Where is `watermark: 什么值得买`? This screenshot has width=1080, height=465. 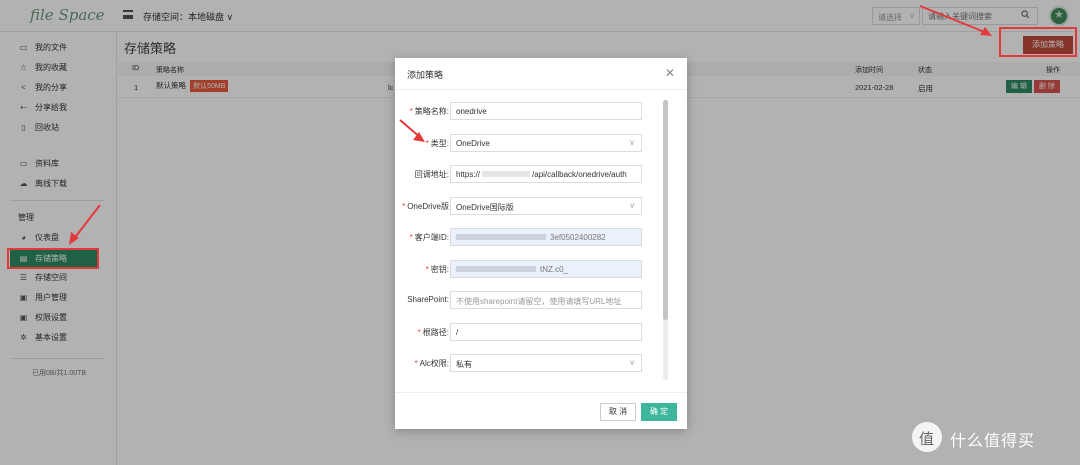 watermark: 什么值得买 is located at coordinates (992, 437).